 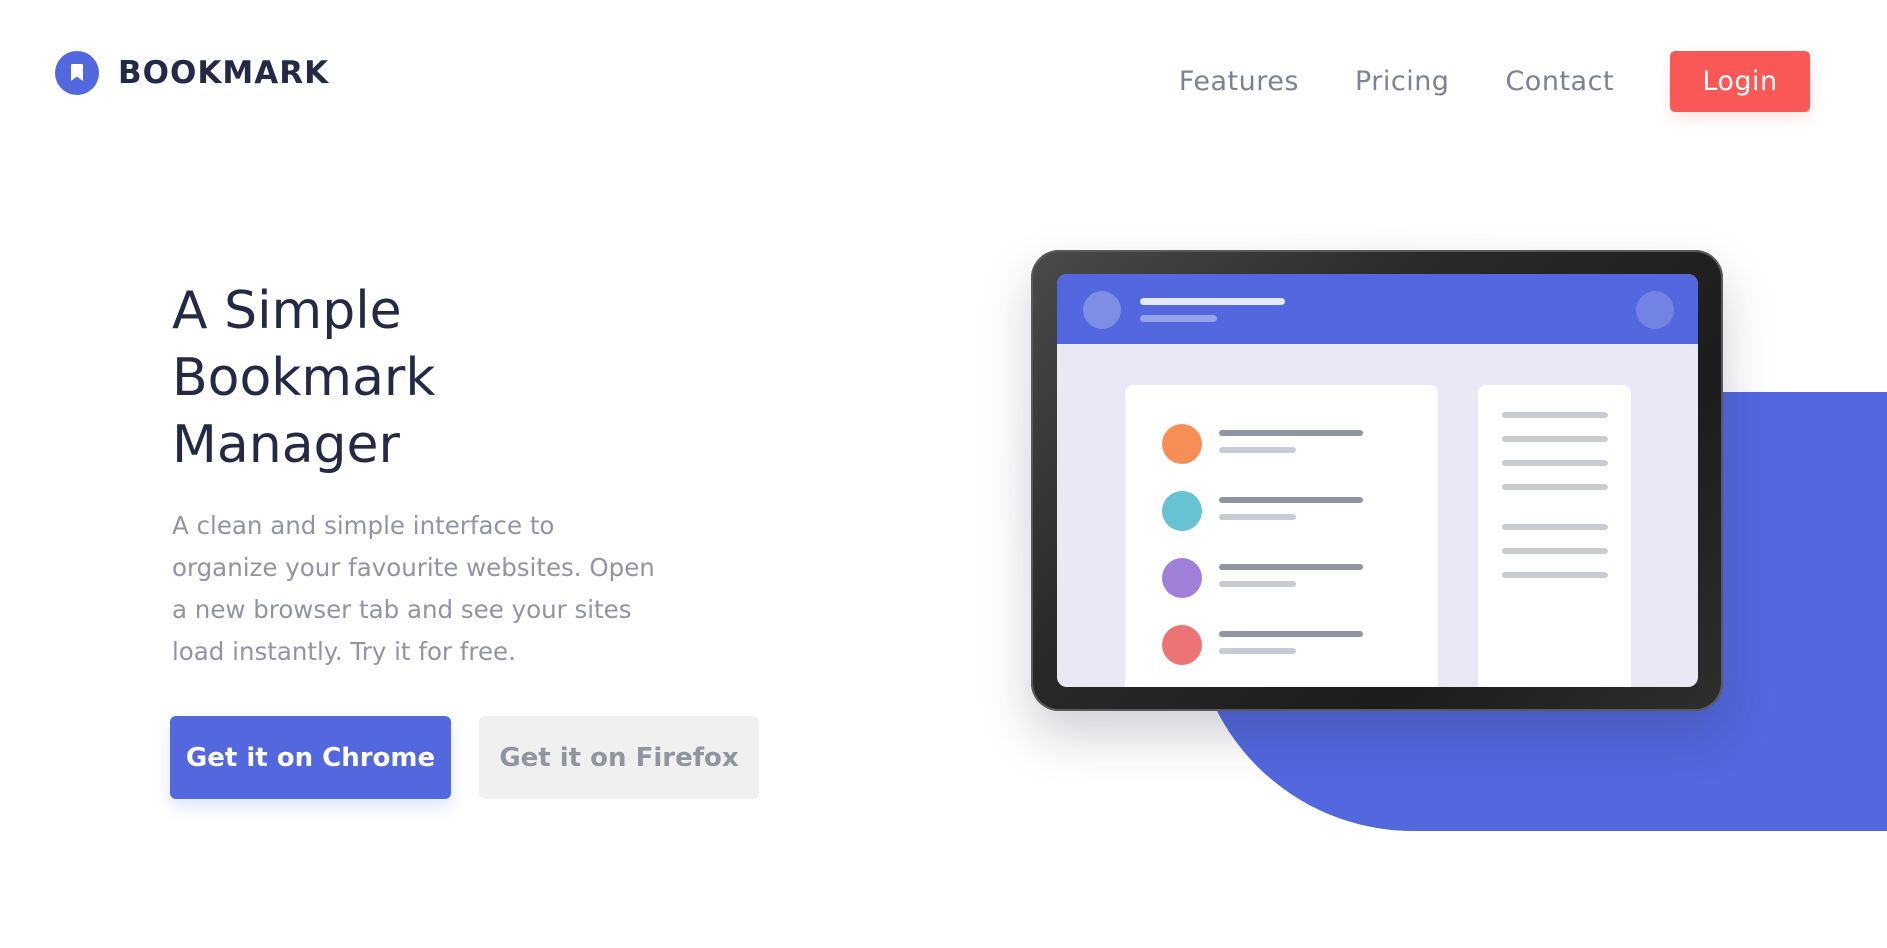 What do you see at coordinates (1239, 81) in the screenshot?
I see `nav-link-features: Features` at bounding box center [1239, 81].